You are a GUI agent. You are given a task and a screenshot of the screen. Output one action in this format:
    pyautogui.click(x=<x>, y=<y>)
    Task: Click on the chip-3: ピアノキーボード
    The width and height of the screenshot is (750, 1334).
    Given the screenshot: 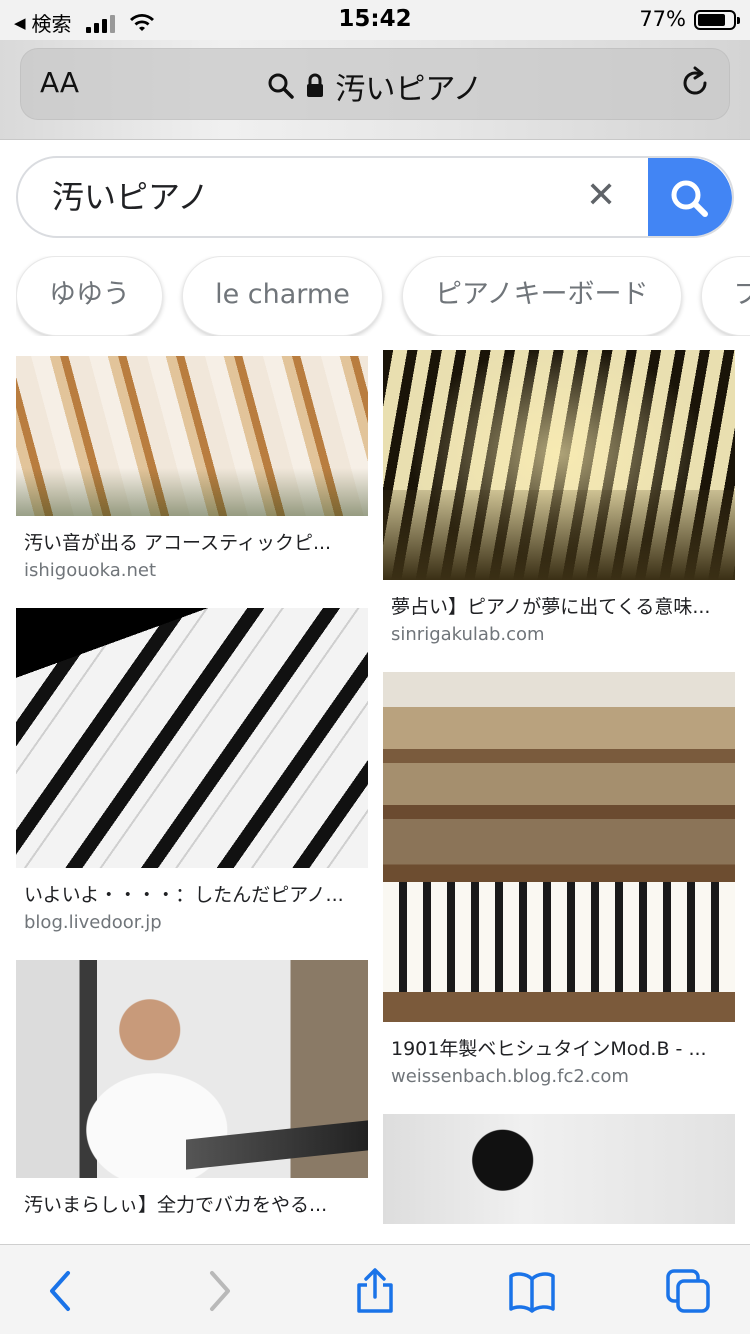 What is the action you would take?
    pyautogui.click(x=541, y=296)
    